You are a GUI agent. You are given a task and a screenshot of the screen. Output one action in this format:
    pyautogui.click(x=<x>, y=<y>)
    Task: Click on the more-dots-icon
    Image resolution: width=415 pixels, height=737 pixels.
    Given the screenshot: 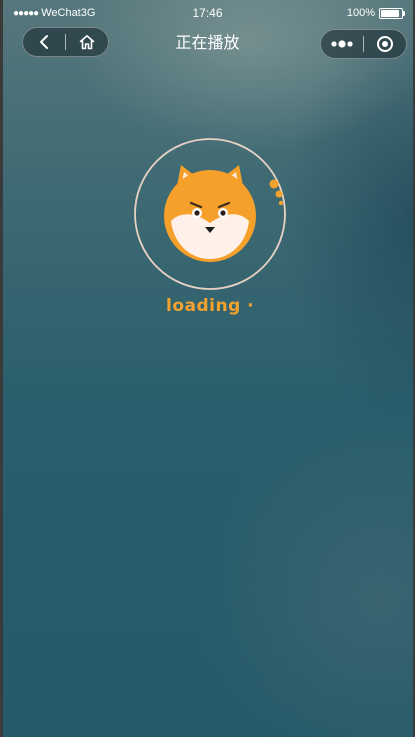 What is the action you would take?
    pyautogui.click(x=342, y=44)
    